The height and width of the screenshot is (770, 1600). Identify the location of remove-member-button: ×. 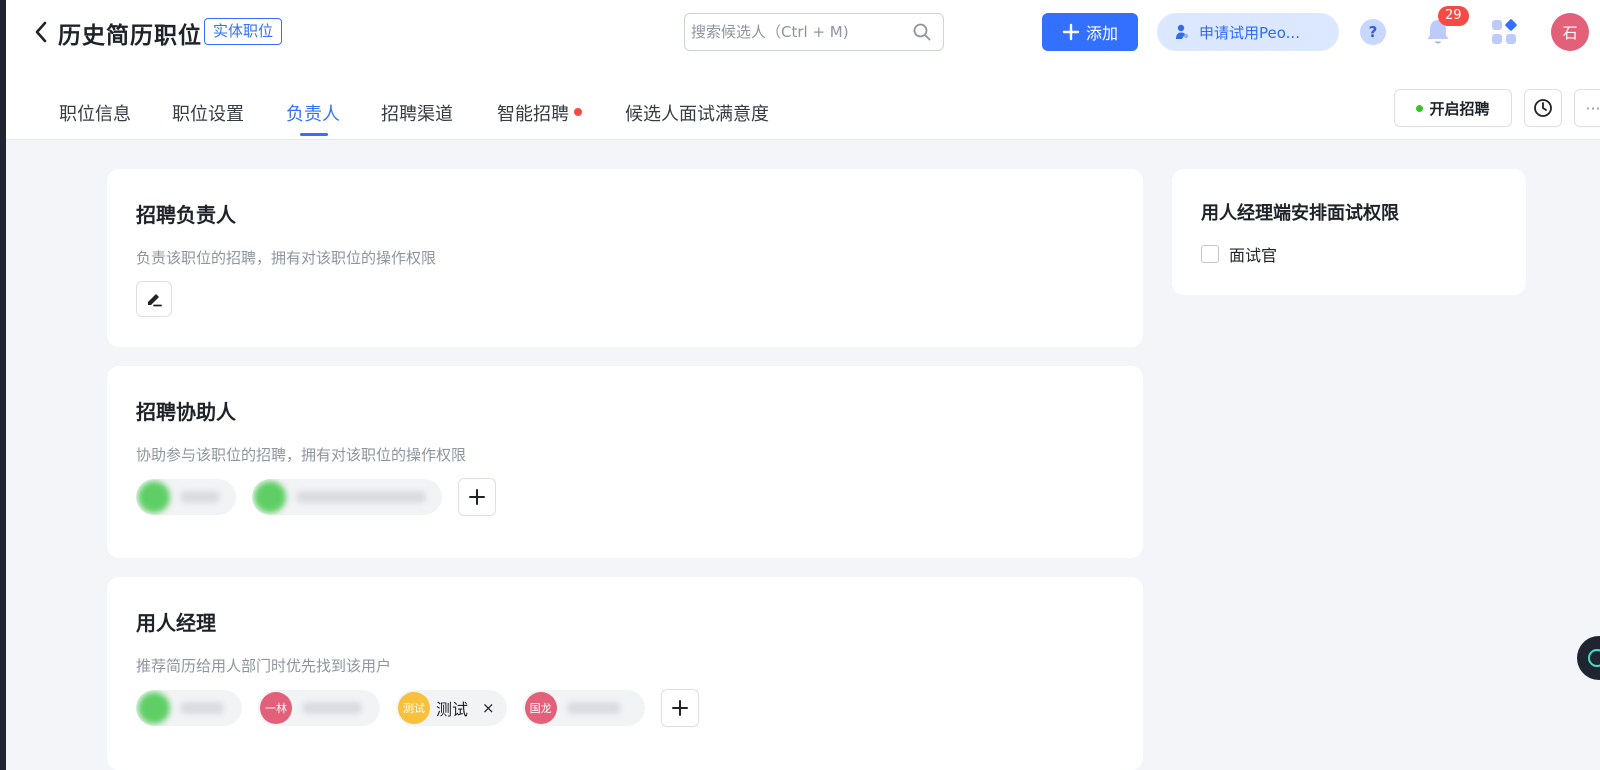
(488, 708).